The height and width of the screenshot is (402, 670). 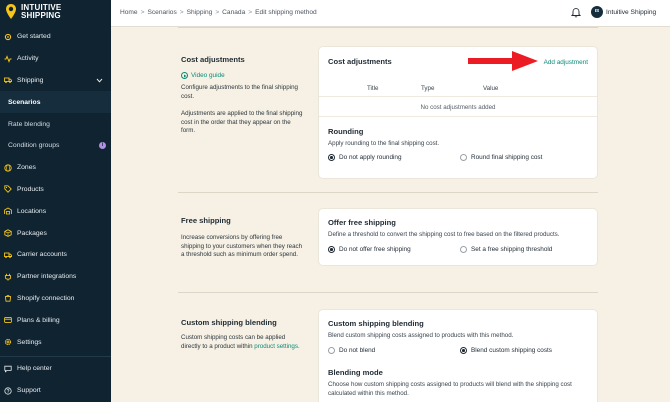 What do you see at coordinates (506, 350) in the screenshot?
I see `radio-blend-custom-costs: Blend custom shipping costs` at bounding box center [506, 350].